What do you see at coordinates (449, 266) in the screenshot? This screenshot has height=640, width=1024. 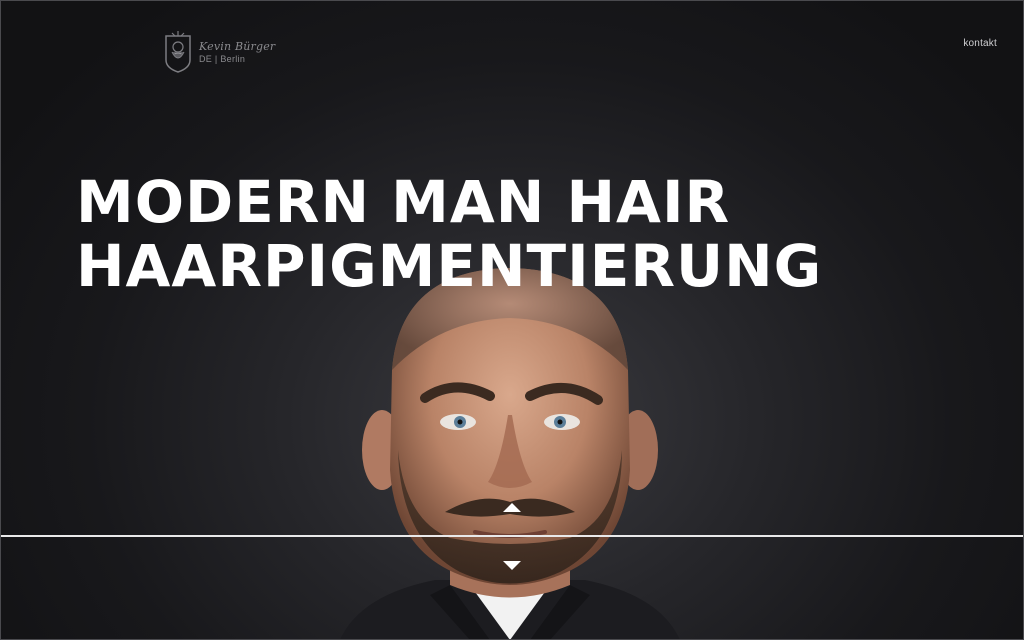 I see `headline-line-2: HAARPIGMENTIERUNG` at bounding box center [449, 266].